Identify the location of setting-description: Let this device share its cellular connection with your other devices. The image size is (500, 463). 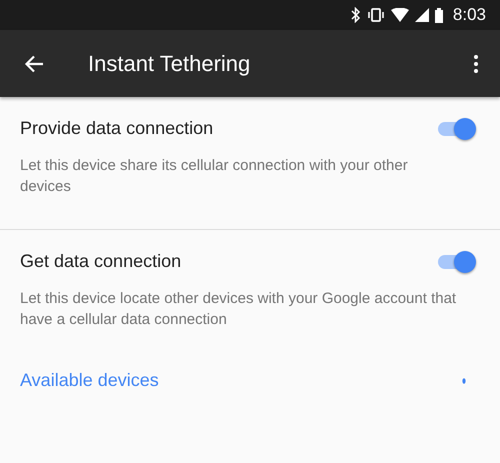
(214, 176).